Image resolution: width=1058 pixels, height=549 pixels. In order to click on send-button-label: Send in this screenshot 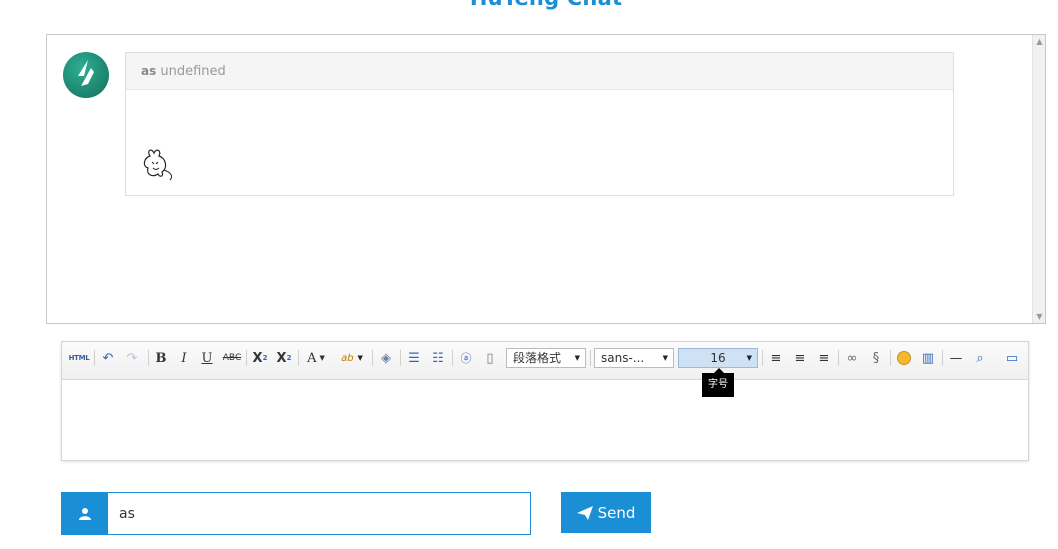, I will do `click(616, 512)`.